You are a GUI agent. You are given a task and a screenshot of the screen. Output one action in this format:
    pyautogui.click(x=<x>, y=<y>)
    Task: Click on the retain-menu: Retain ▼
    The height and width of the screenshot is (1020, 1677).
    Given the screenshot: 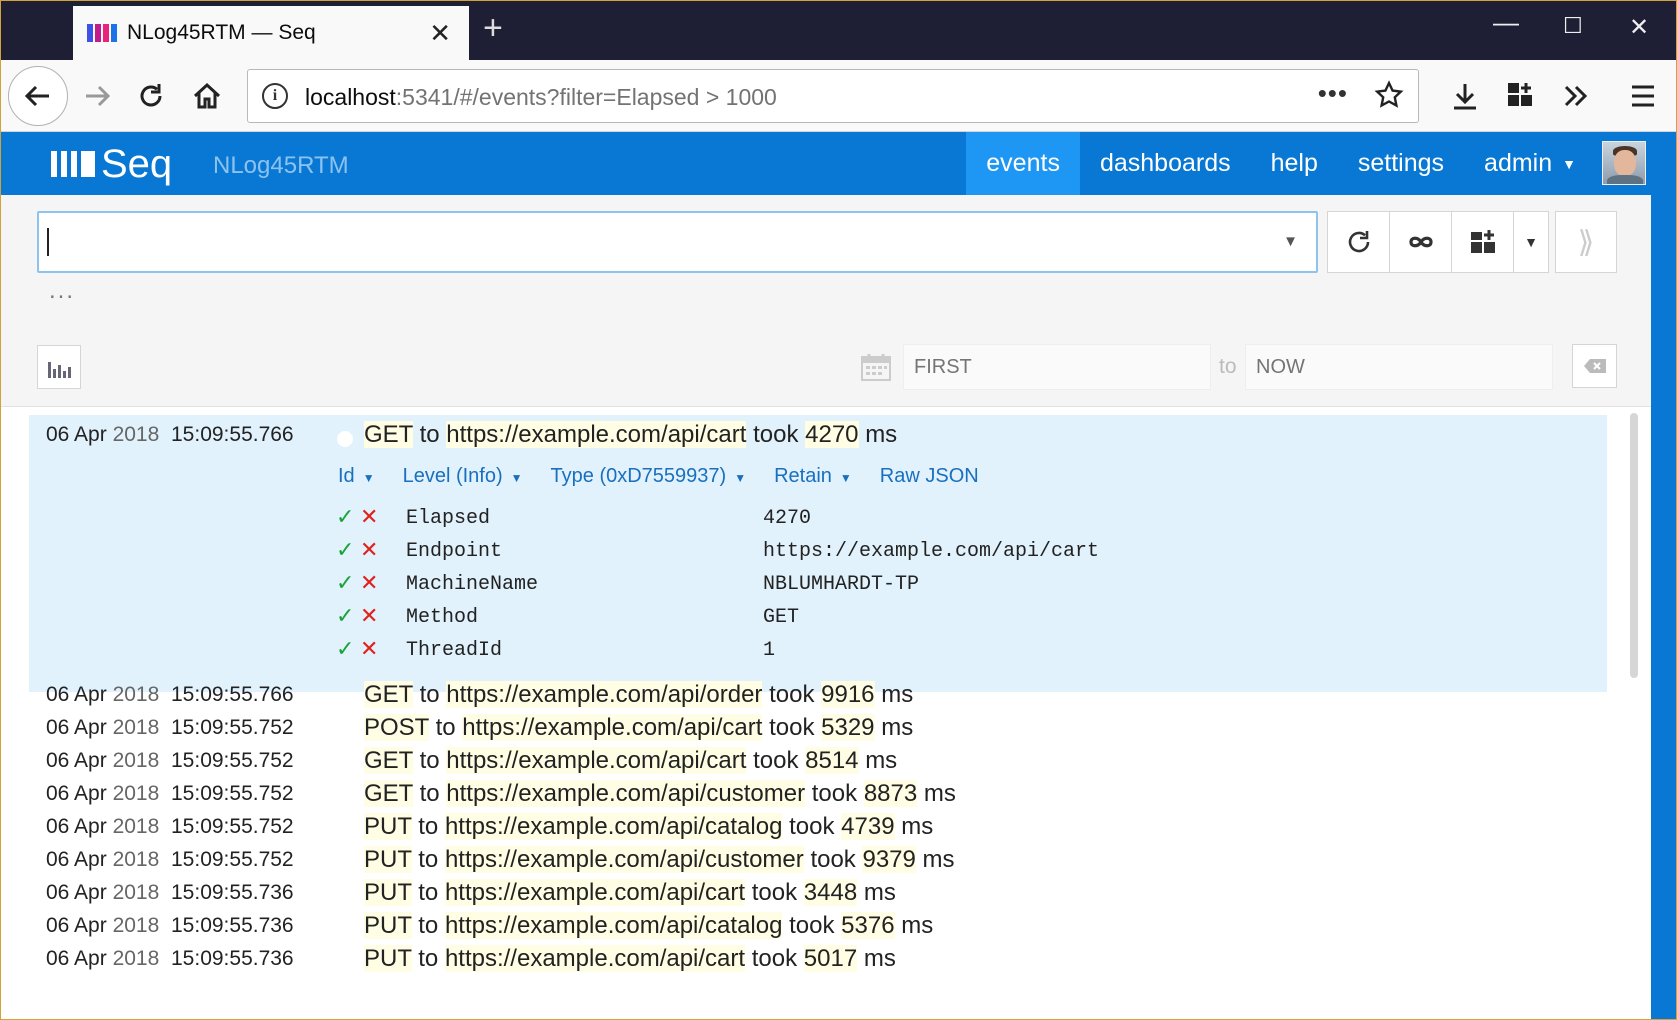 What is the action you would take?
    pyautogui.click(x=813, y=476)
    